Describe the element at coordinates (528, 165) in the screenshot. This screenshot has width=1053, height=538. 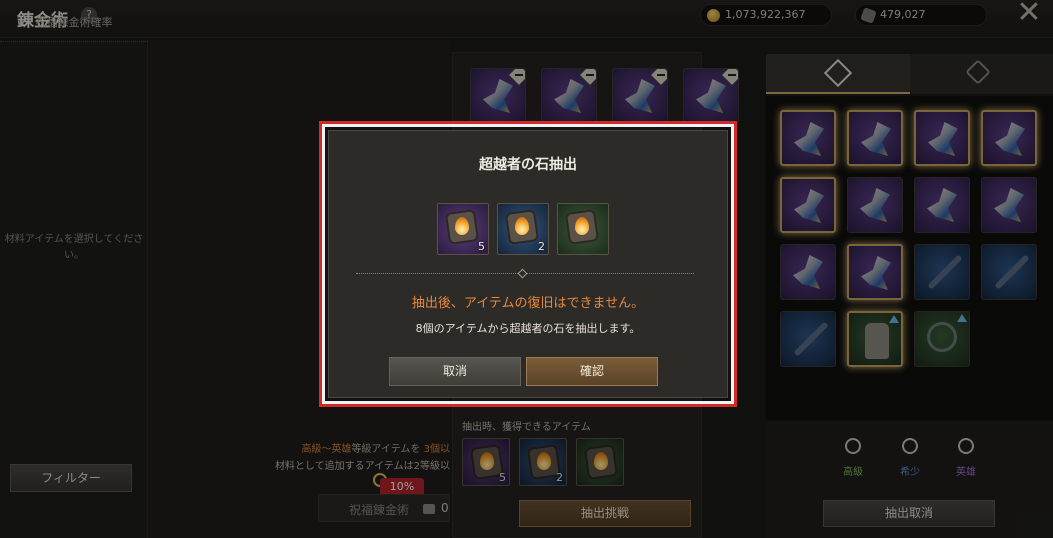
I see `dialog-title: 超越者の石抽出` at that location.